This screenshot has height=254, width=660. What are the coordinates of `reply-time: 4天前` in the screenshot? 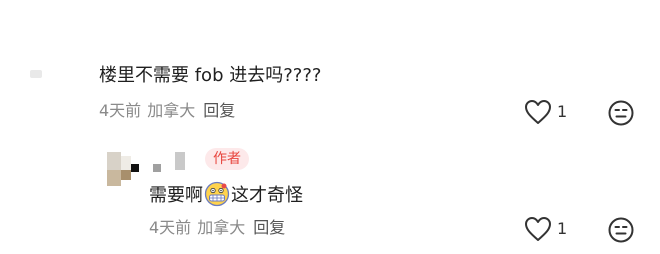 It's located at (170, 227).